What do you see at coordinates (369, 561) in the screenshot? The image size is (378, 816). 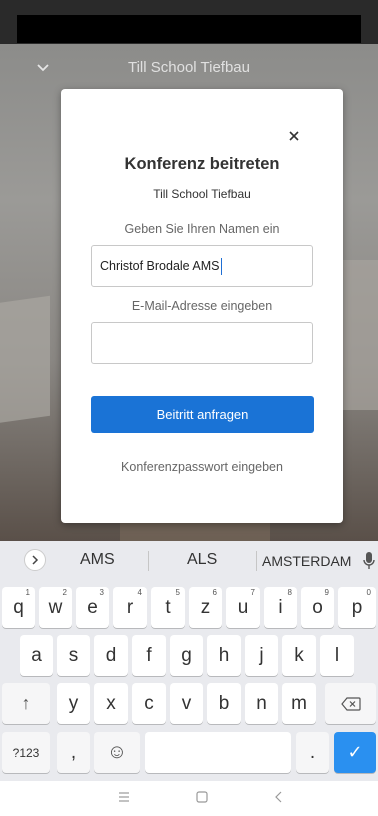 I see `mic-icon` at bounding box center [369, 561].